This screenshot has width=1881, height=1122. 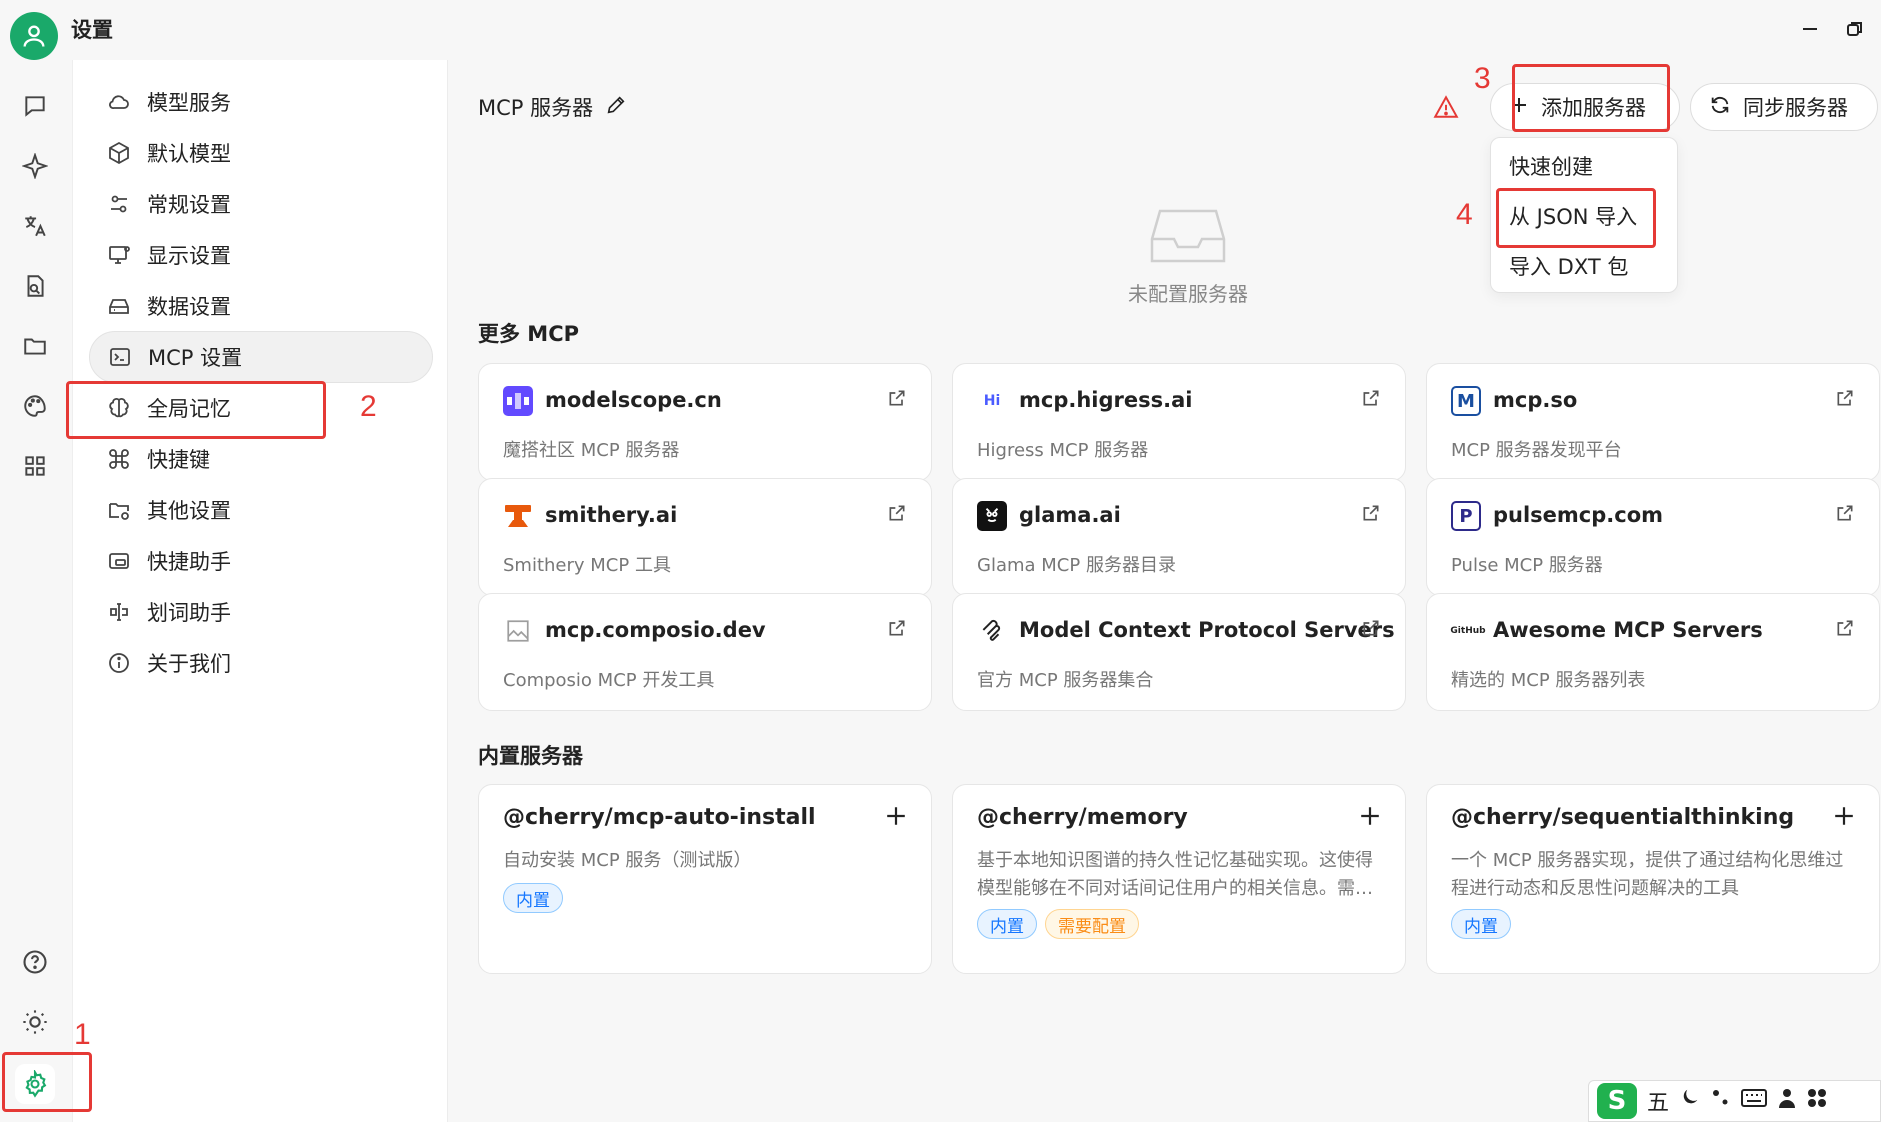 What do you see at coordinates (119, 255) in the screenshot?
I see `monitor-icon` at bounding box center [119, 255].